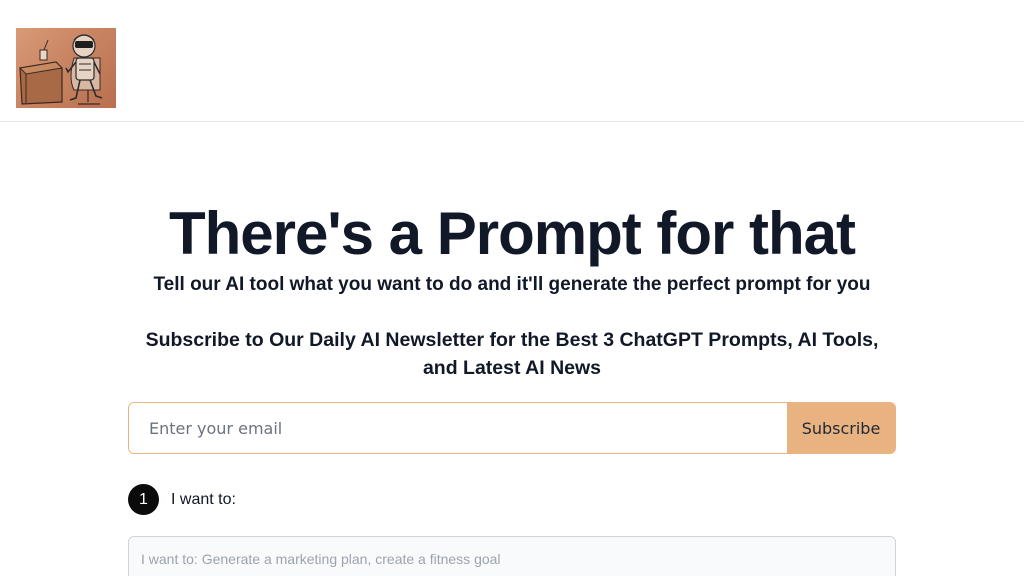 The height and width of the screenshot is (576, 1024). I want to click on logo, so click(66, 68).